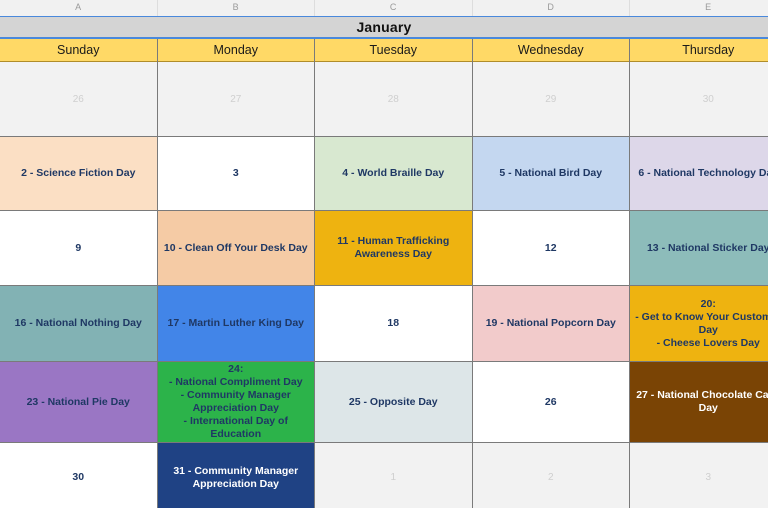 This screenshot has height=508, width=768. I want to click on calendar-day-label: 25 - Opposite Day, so click(393, 401).